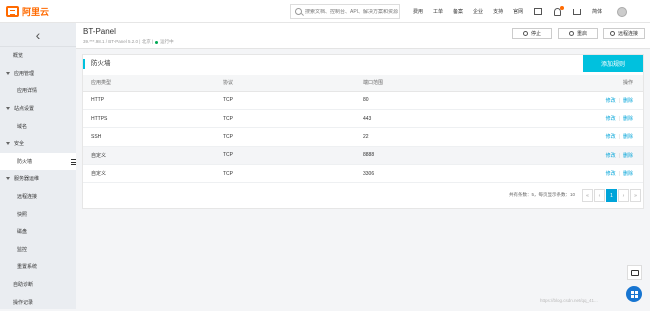 This screenshot has height=311, width=650. I want to click on remote-label: 远程连接, so click(627, 34).